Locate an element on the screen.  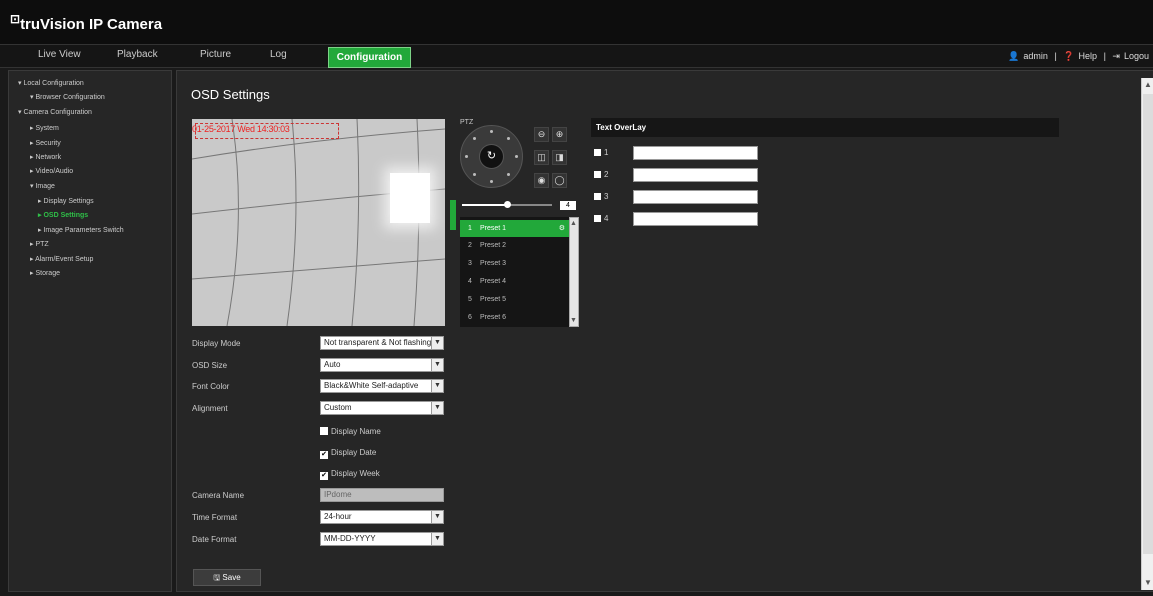
ptz-up-arrow is located at coordinates (491, 131).